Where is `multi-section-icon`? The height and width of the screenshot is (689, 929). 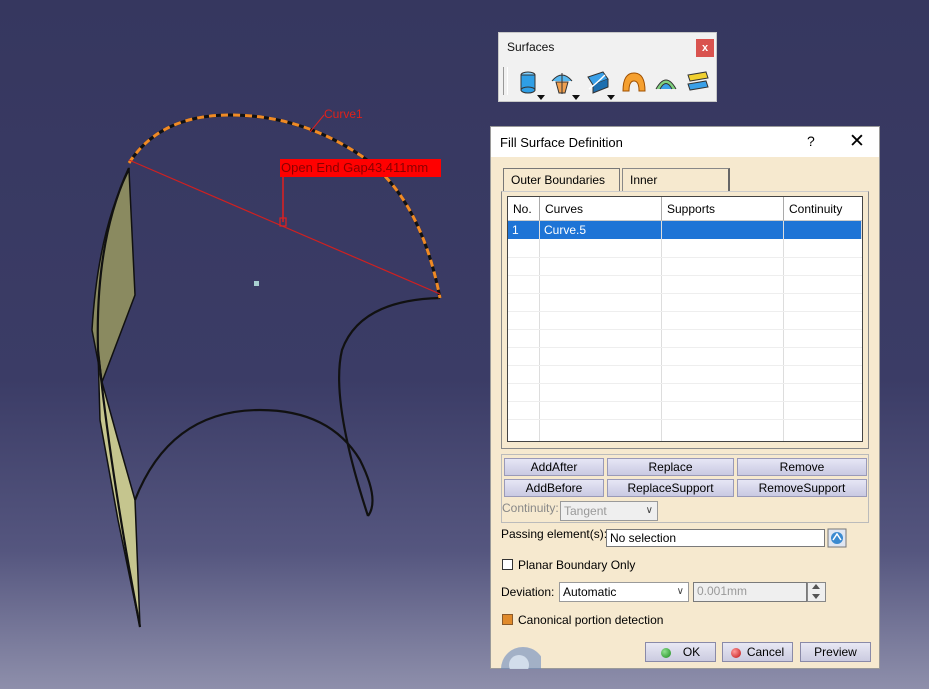
multi-section-icon is located at coordinates (666, 82).